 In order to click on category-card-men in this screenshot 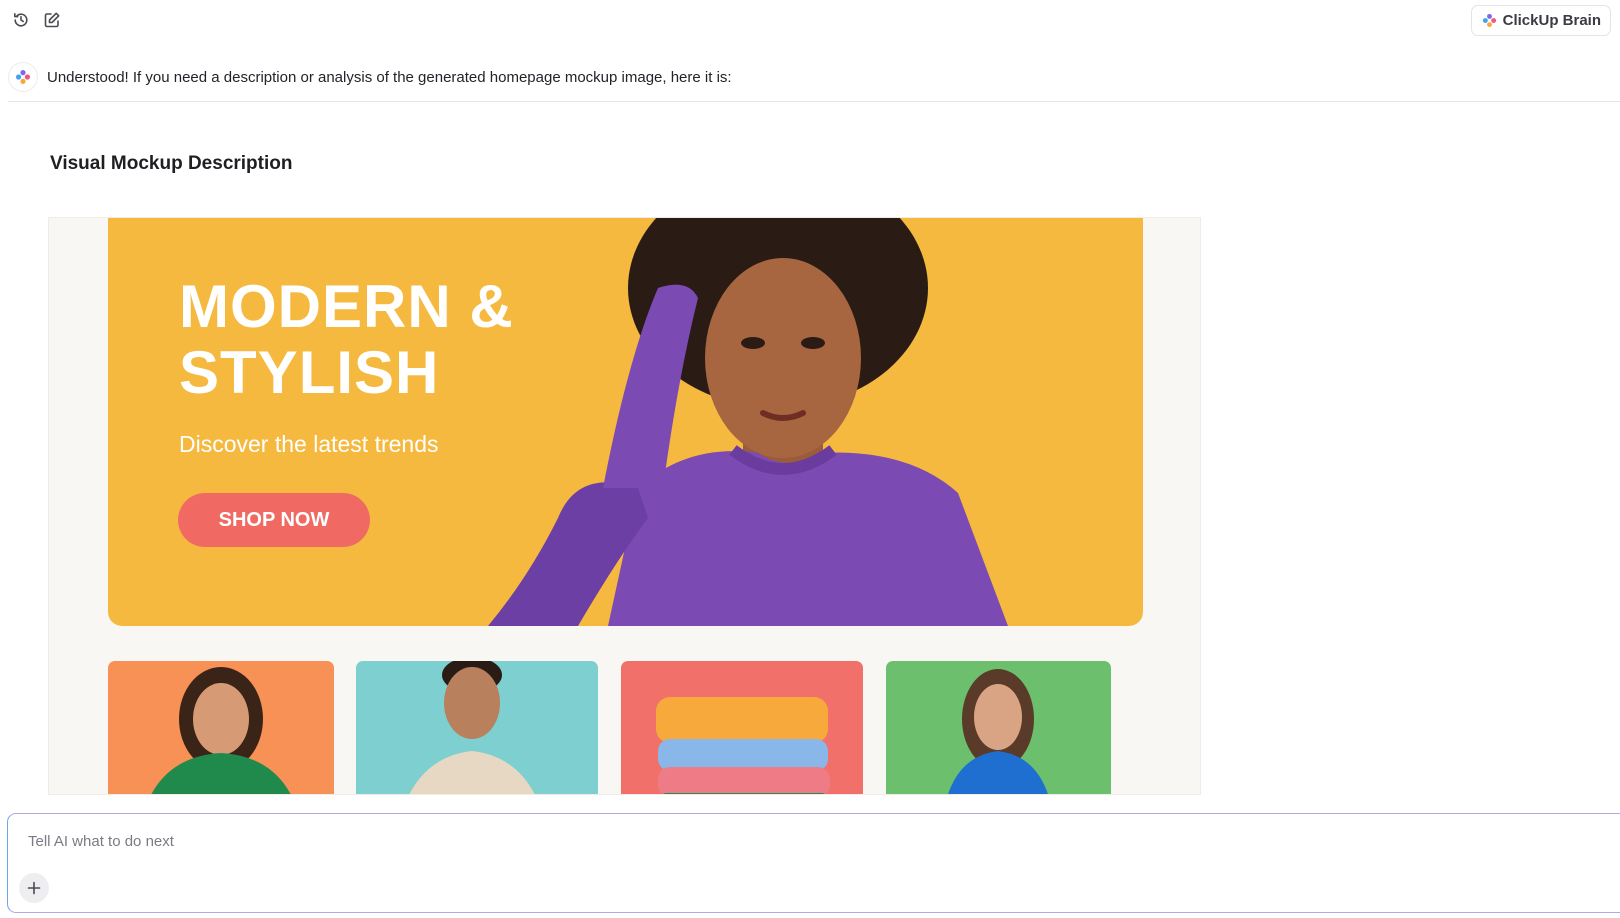, I will do `click(477, 727)`.